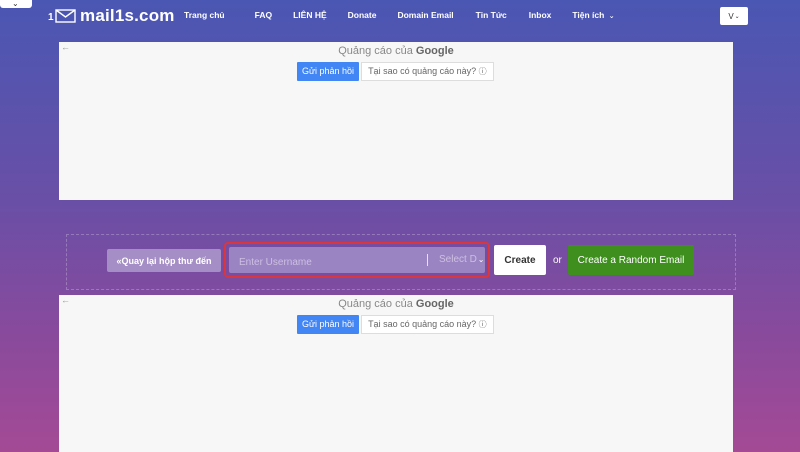  I want to click on input-container: Select D⌄, so click(357, 260).